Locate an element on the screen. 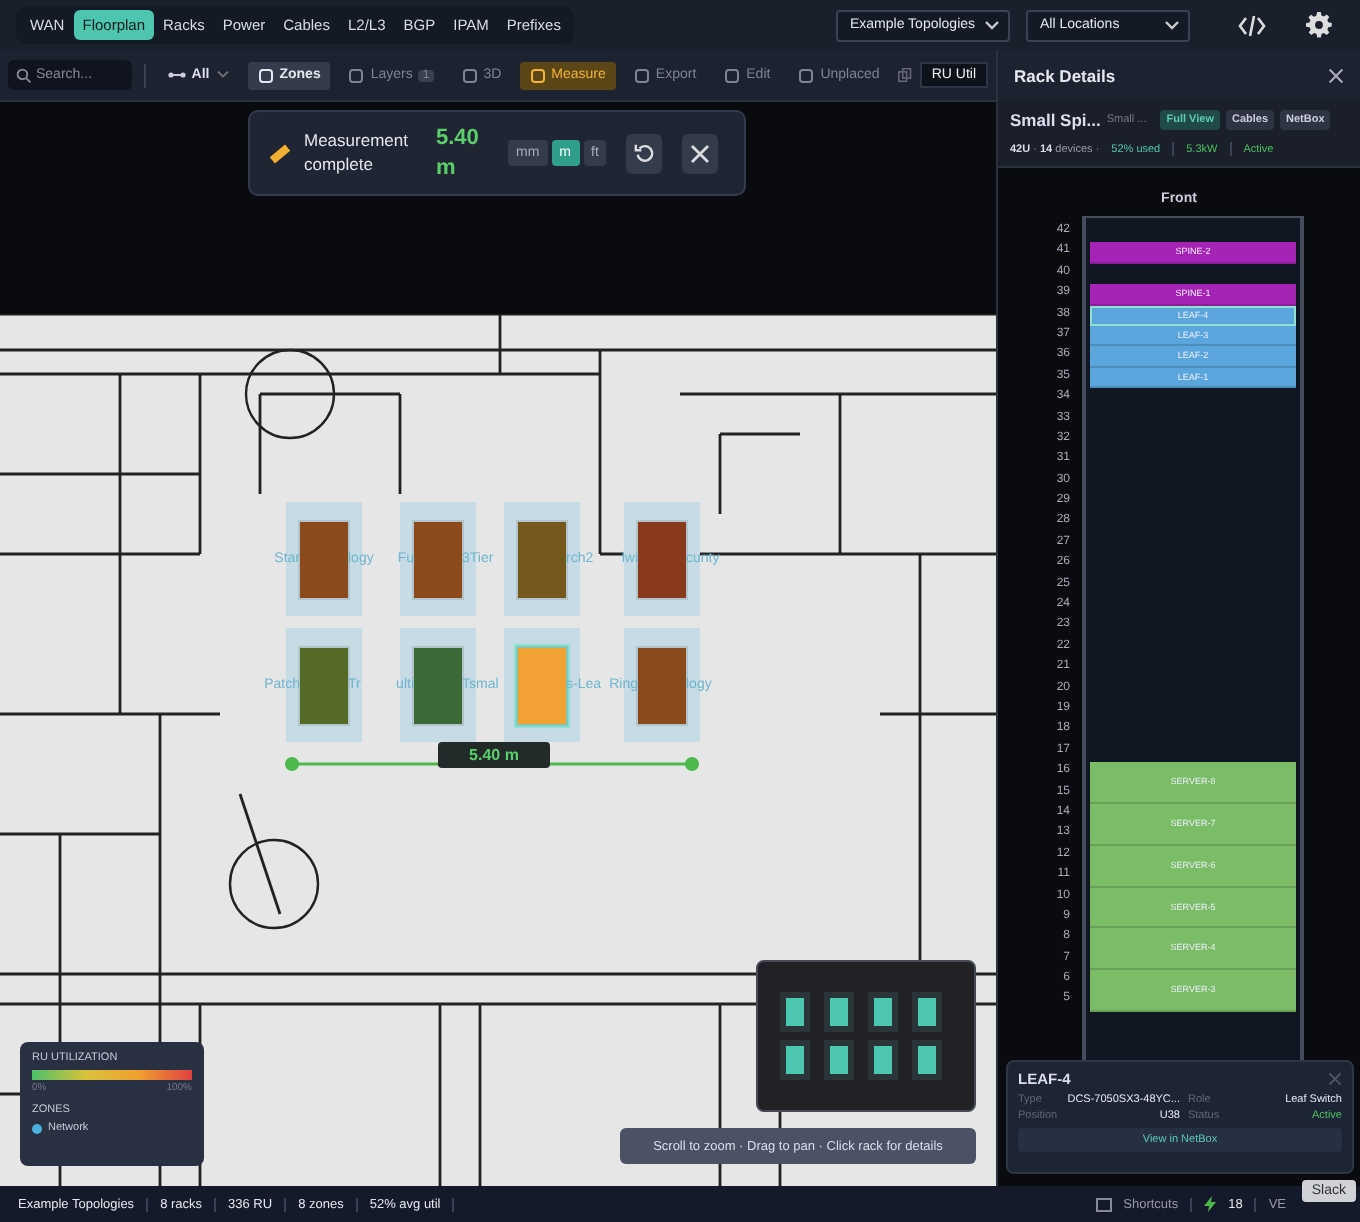  settings-icon is located at coordinates (1319, 25).